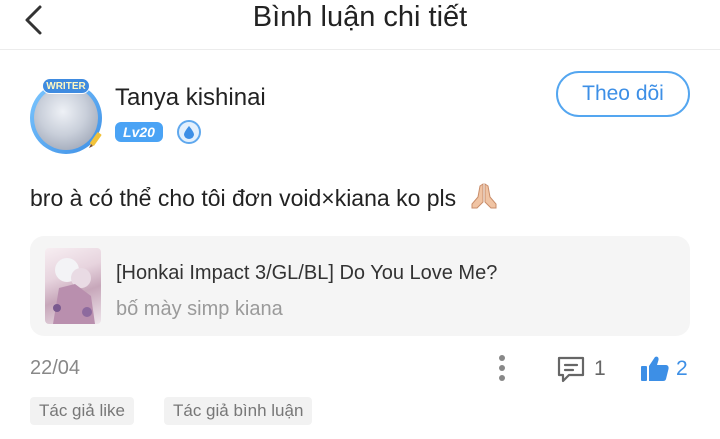  I want to click on more-options-button, so click(502, 368).